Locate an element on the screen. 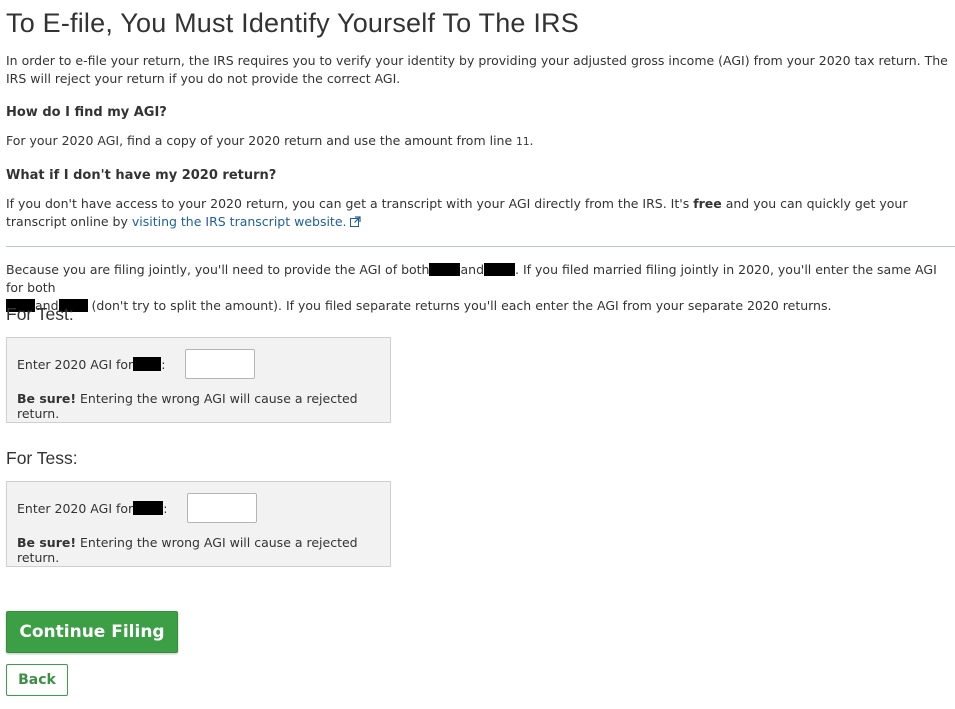 This screenshot has height=709, width=955. free-text: free is located at coordinates (707, 203).